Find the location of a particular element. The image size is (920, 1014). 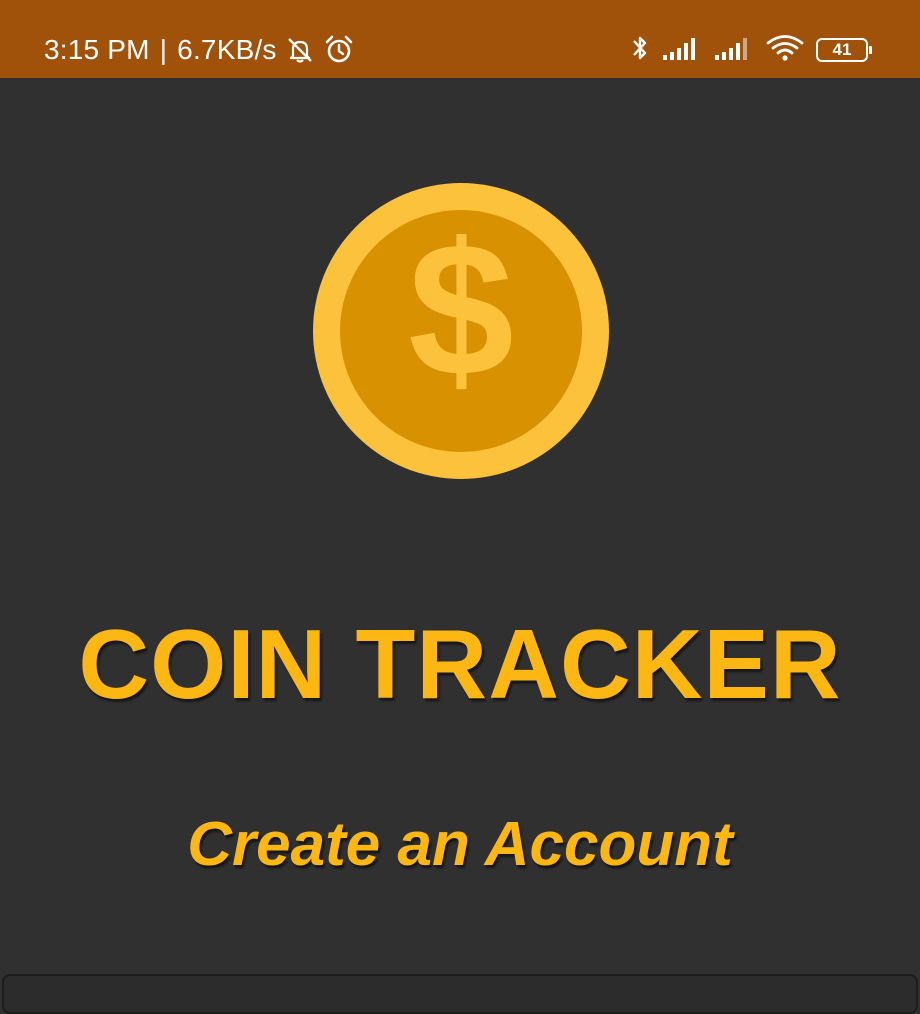

status-bar: 3:15 PM | 6.7KB/s 41 is located at coordinates (460, 39).